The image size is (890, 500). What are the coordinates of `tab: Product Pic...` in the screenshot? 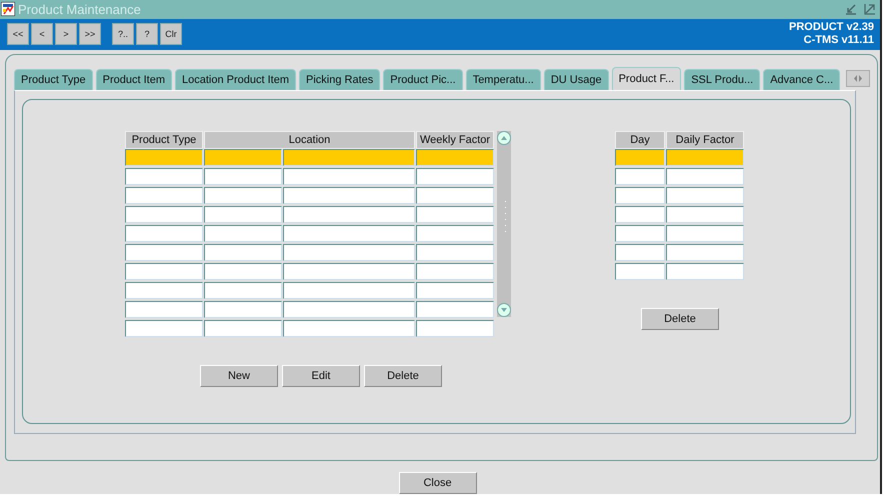 It's located at (423, 79).